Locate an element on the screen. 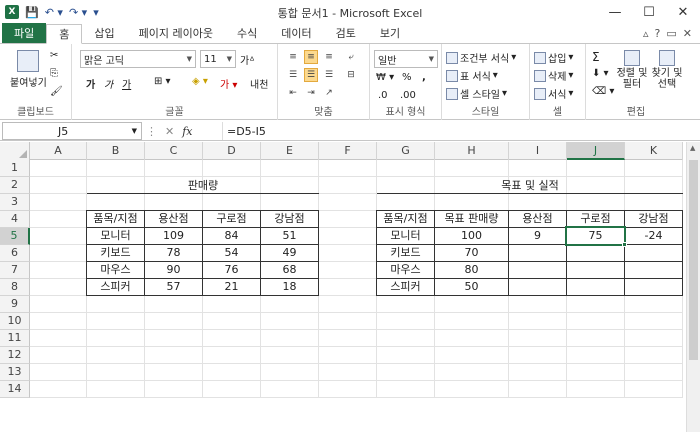 The width and height of the screenshot is (700, 432). tab-insert: 삽입 is located at coordinates (104, 33).